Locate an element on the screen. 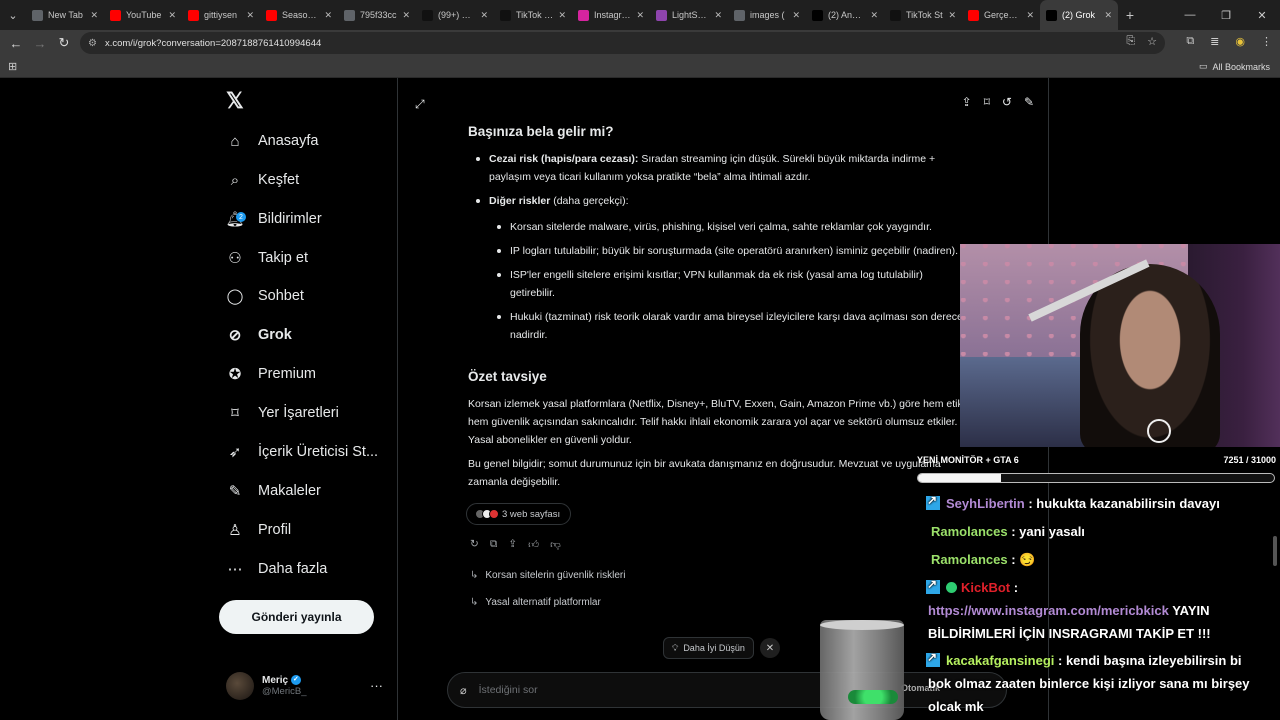 This screenshot has height=720, width=1280. minimize-icon: — is located at coordinates (1190, 15).